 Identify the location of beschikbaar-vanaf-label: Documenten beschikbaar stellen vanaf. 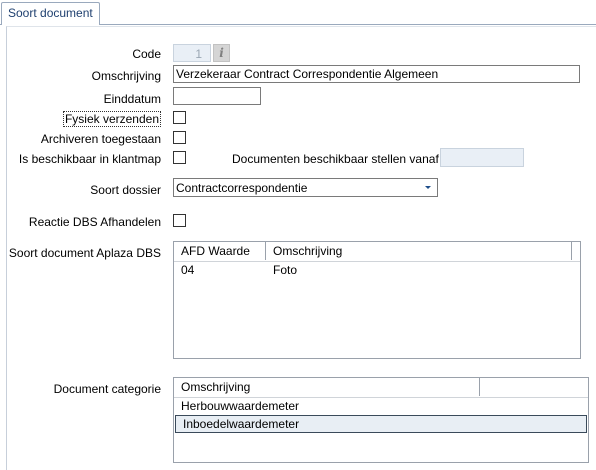
(335, 159).